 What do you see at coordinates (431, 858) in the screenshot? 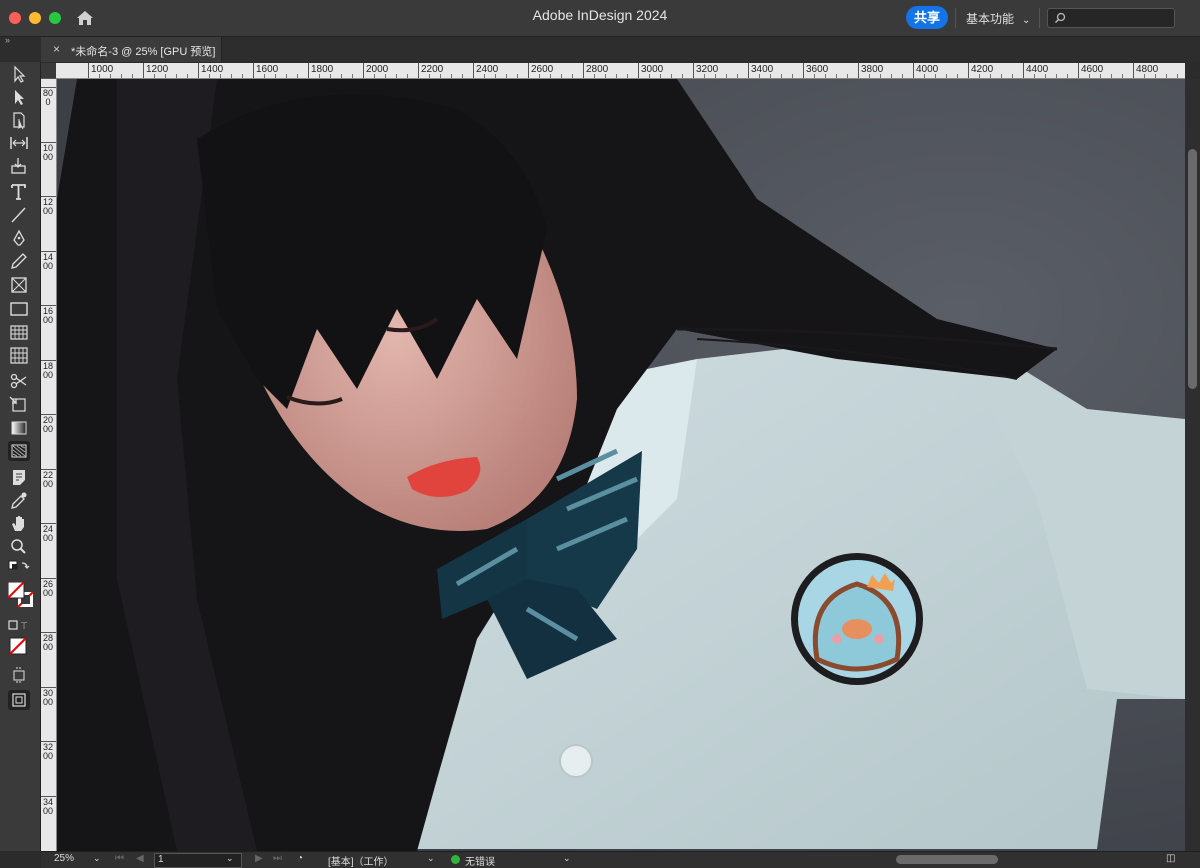
I see `style-chevron-icon: ⌄` at bounding box center [431, 858].